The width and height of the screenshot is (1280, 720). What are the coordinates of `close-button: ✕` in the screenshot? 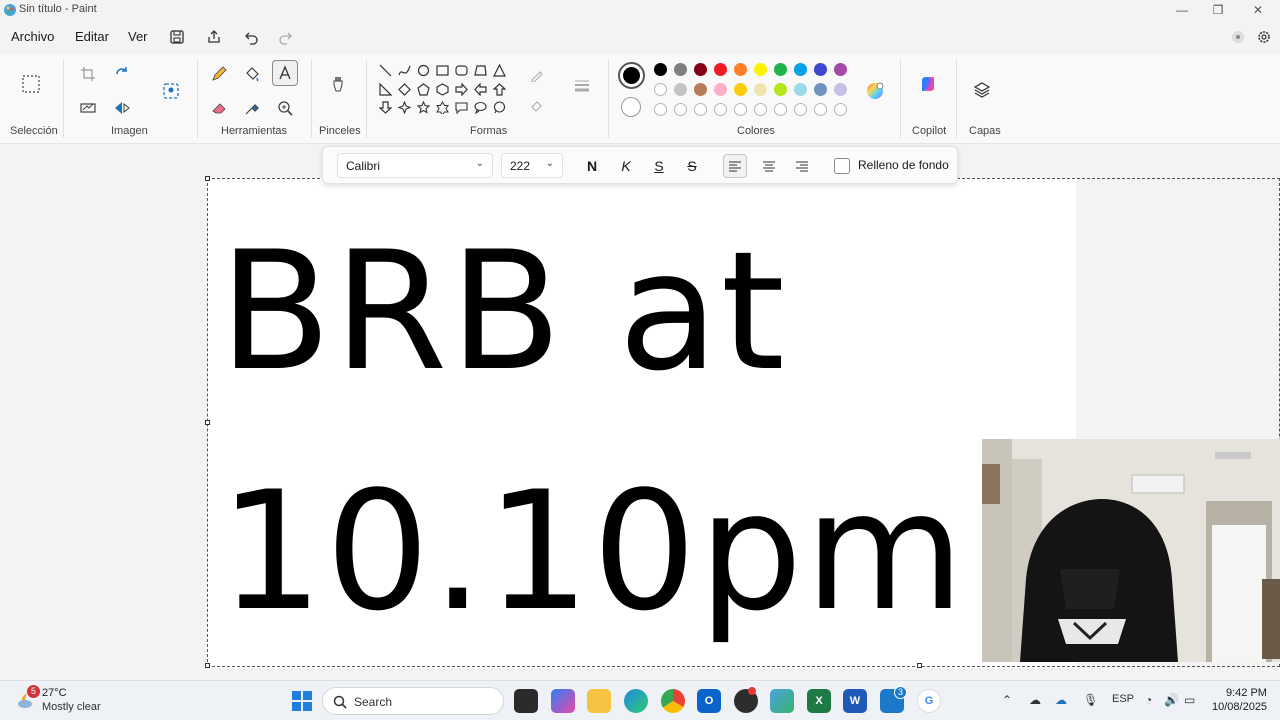 It's located at (1258, 10).